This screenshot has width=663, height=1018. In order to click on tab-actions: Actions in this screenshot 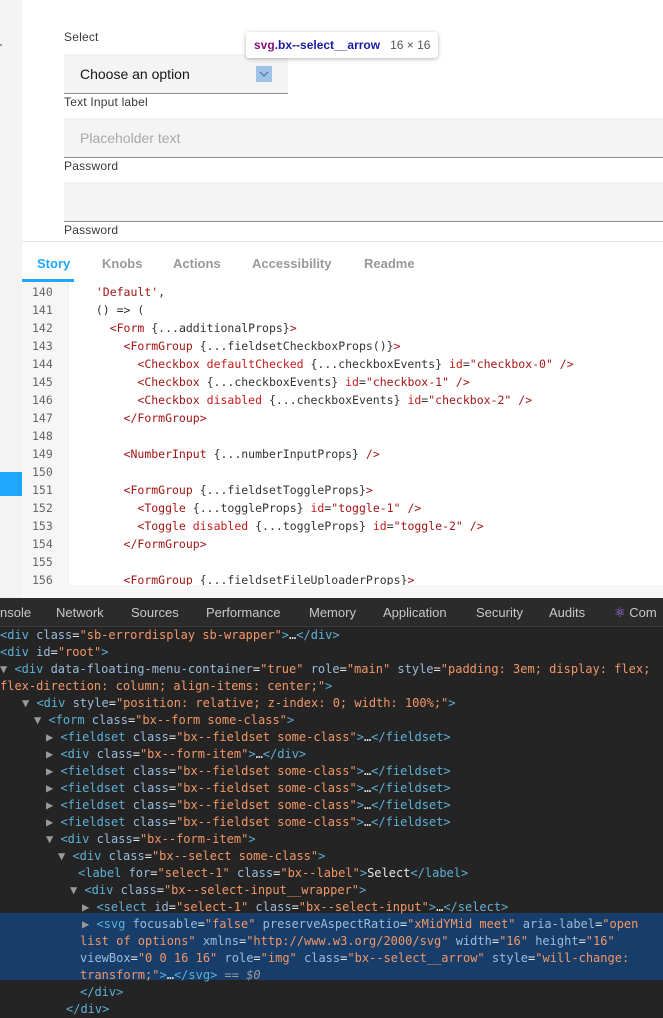, I will do `click(197, 263)`.